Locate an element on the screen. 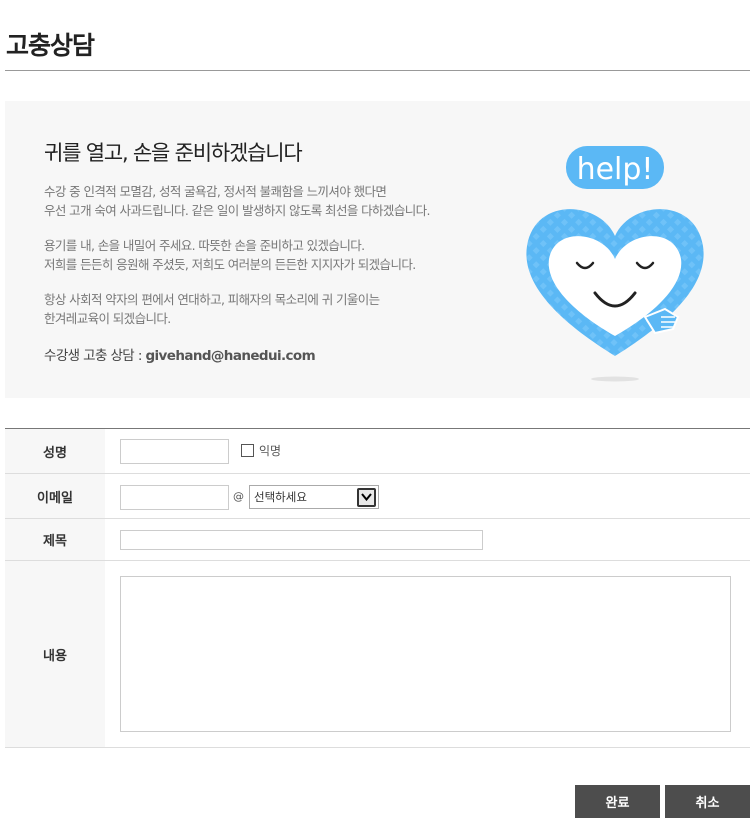  subject-cell is located at coordinates (427, 539).